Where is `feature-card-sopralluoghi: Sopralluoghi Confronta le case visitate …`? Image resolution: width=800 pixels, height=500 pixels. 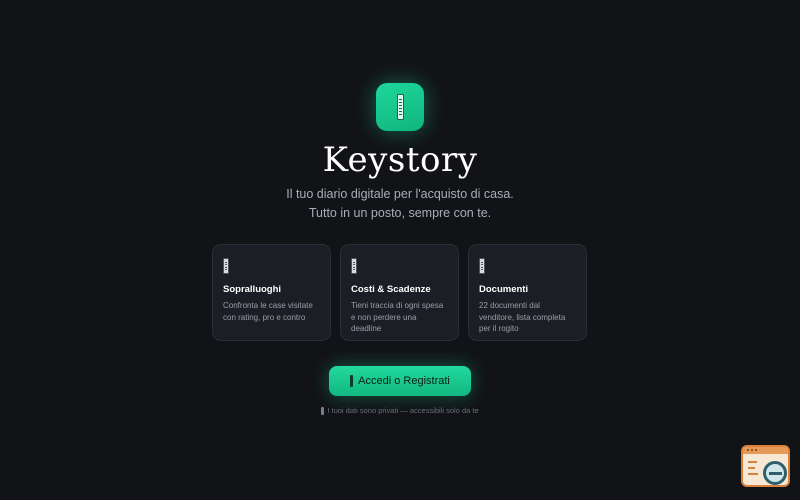
feature-card-sopralluoghi: Sopralluoghi Confronta le case visitate … is located at coordinates (271, 292).